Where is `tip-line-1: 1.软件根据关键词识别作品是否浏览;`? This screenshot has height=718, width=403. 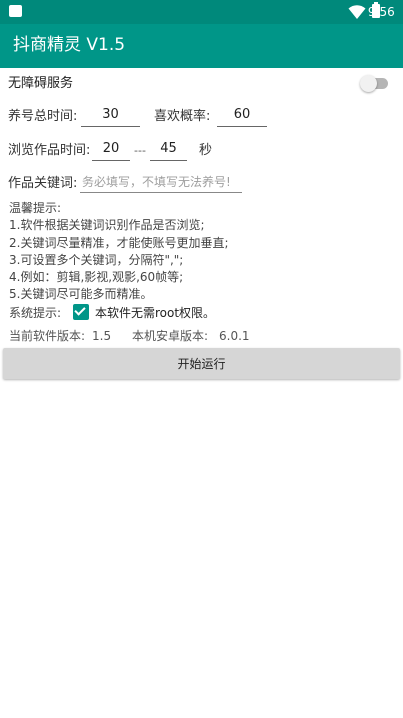 tip-line-1: 1.软件根据关键词识别作品是否浏览; is located at coordinates (107, 225).